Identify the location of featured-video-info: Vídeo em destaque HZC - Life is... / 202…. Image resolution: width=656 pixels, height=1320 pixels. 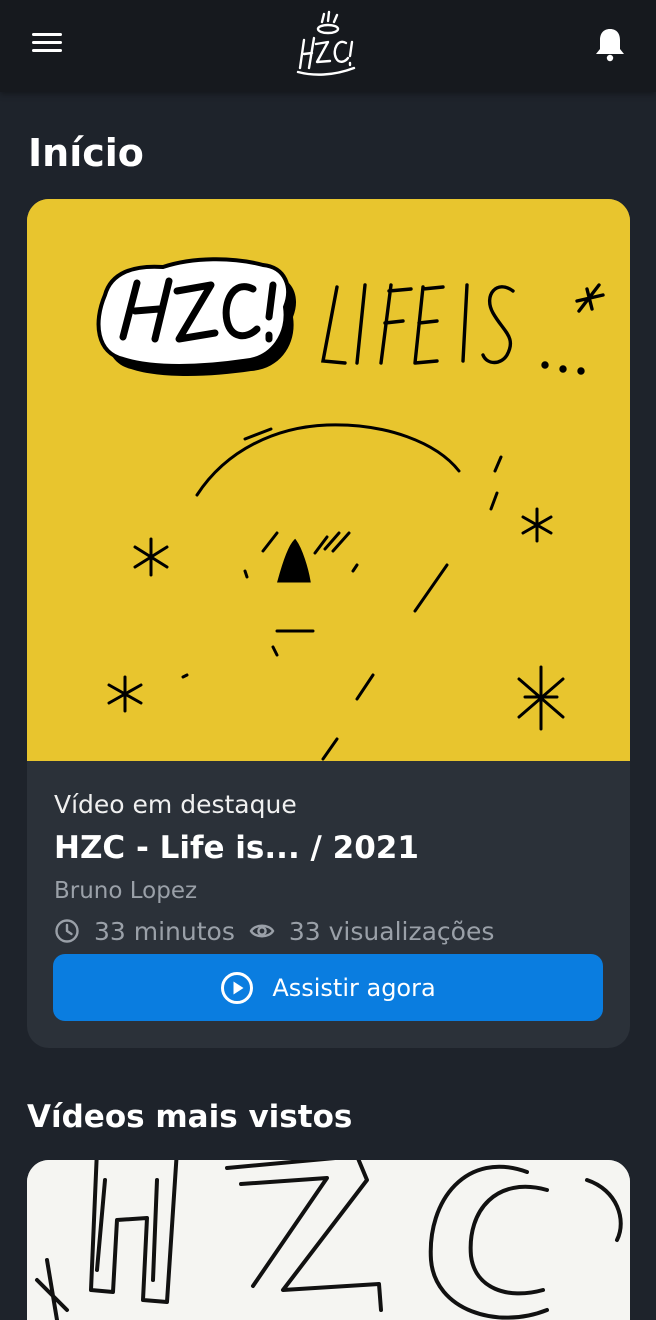
(330, 868).